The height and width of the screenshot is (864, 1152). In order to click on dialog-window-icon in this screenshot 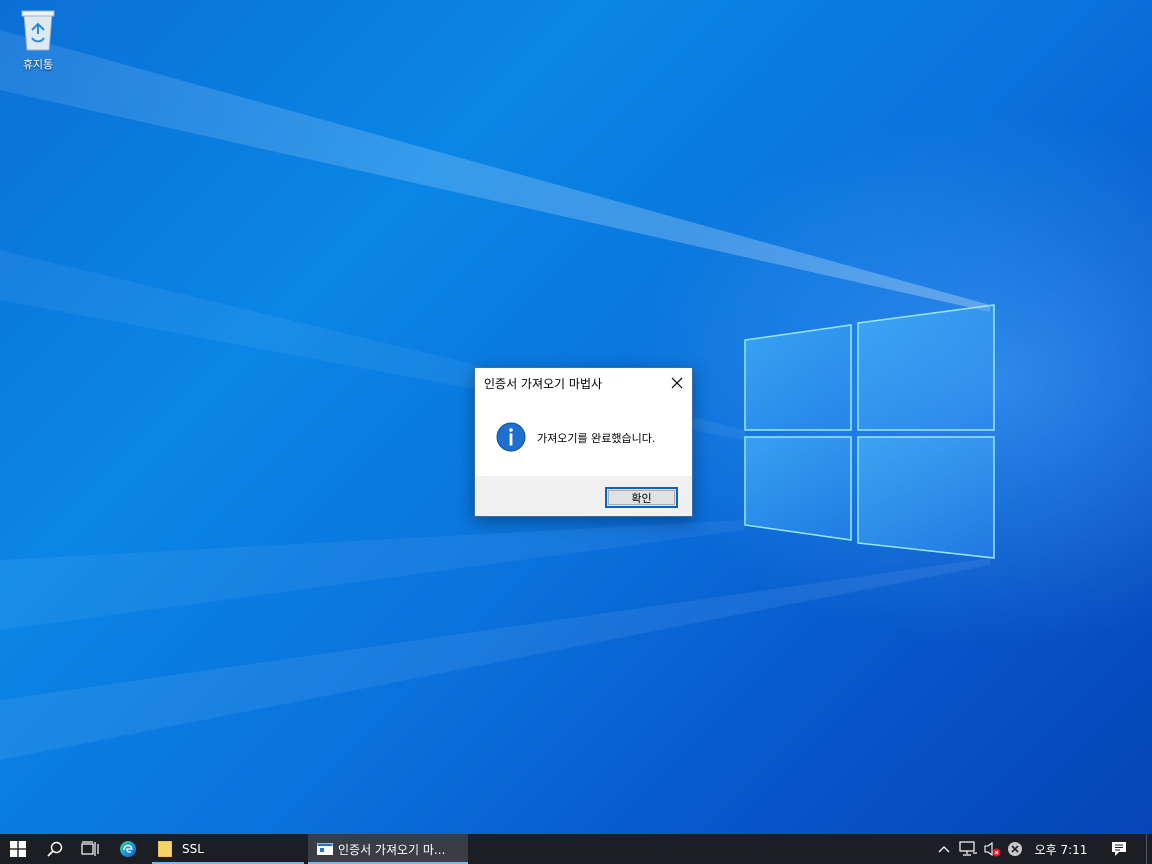, I will do `click(325, 849)`.